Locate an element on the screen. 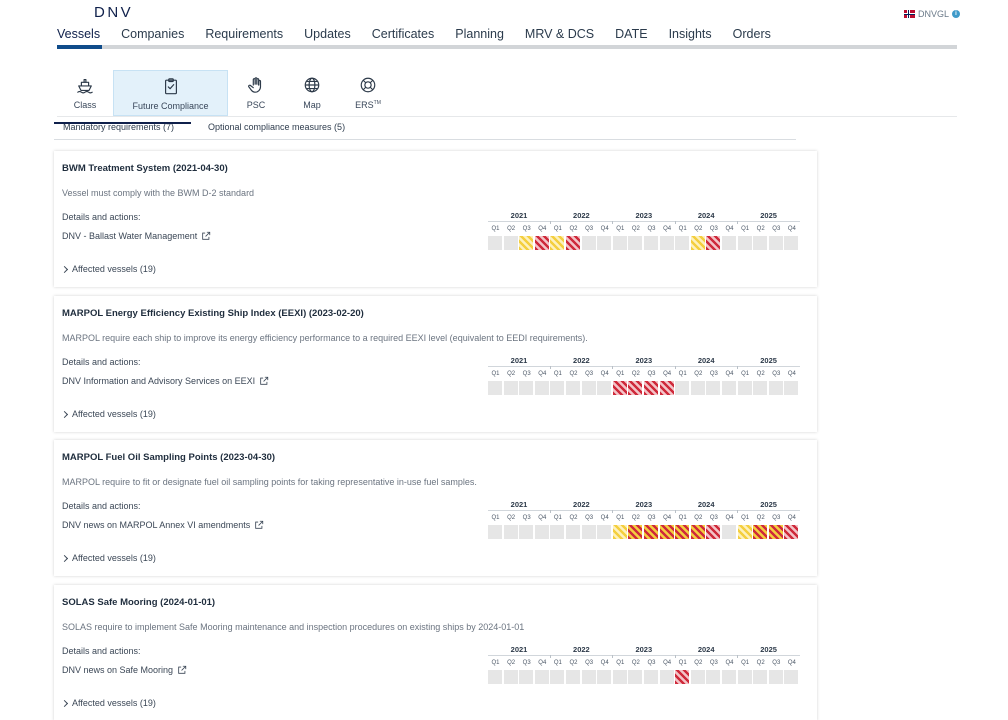 This screenshot has height=720, width=1008. tool-ers: ERSTM is located at coordinates (368, 93).